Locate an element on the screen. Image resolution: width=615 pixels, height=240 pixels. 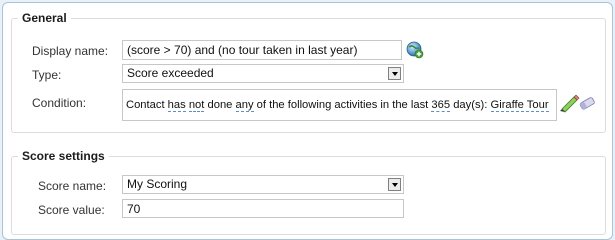
edit-pencil-icon is located at coordinates (578, 103).